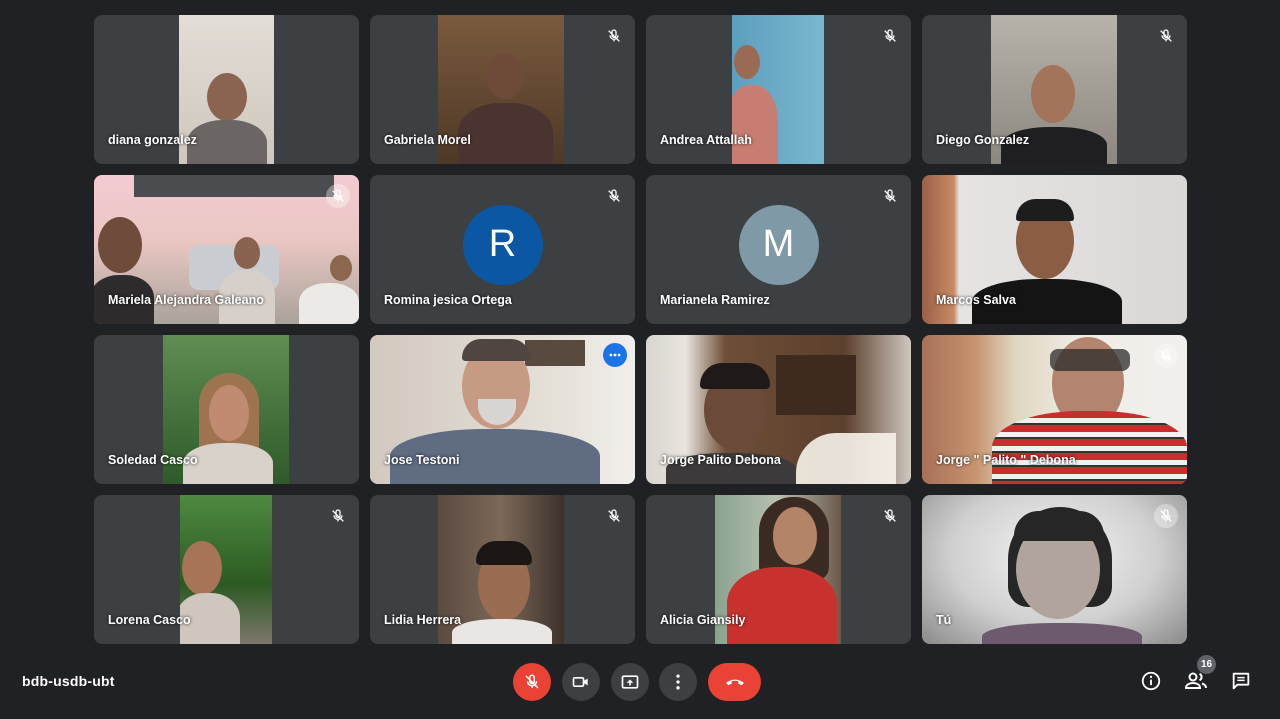  Describe the element at coordinates (778, 569) in the screenshot. I see `participant-tile: Alicia Giansily` at that location.